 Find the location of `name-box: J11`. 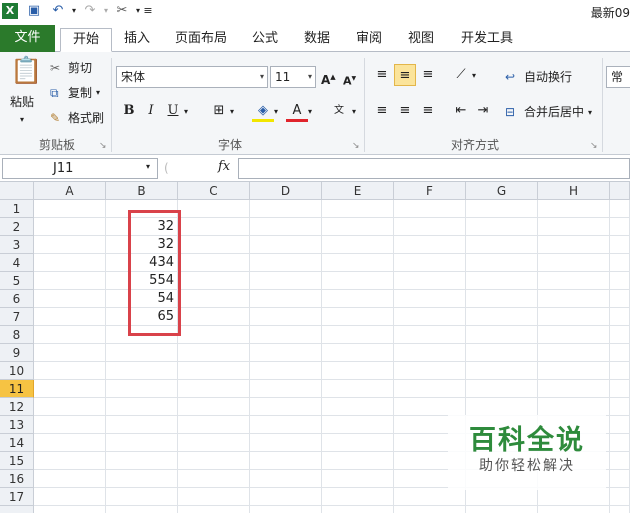

name-box: J11 is located at coordinates (80, 168).